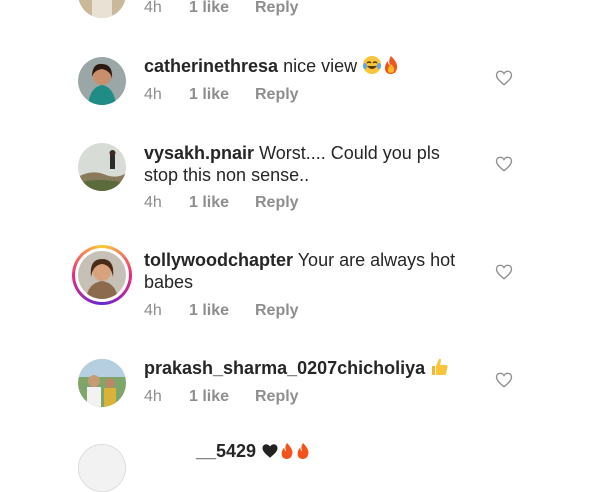  Describe the element at coordinates (320, 66) in the screenshot. I see `comment-body: nice view` at that location.